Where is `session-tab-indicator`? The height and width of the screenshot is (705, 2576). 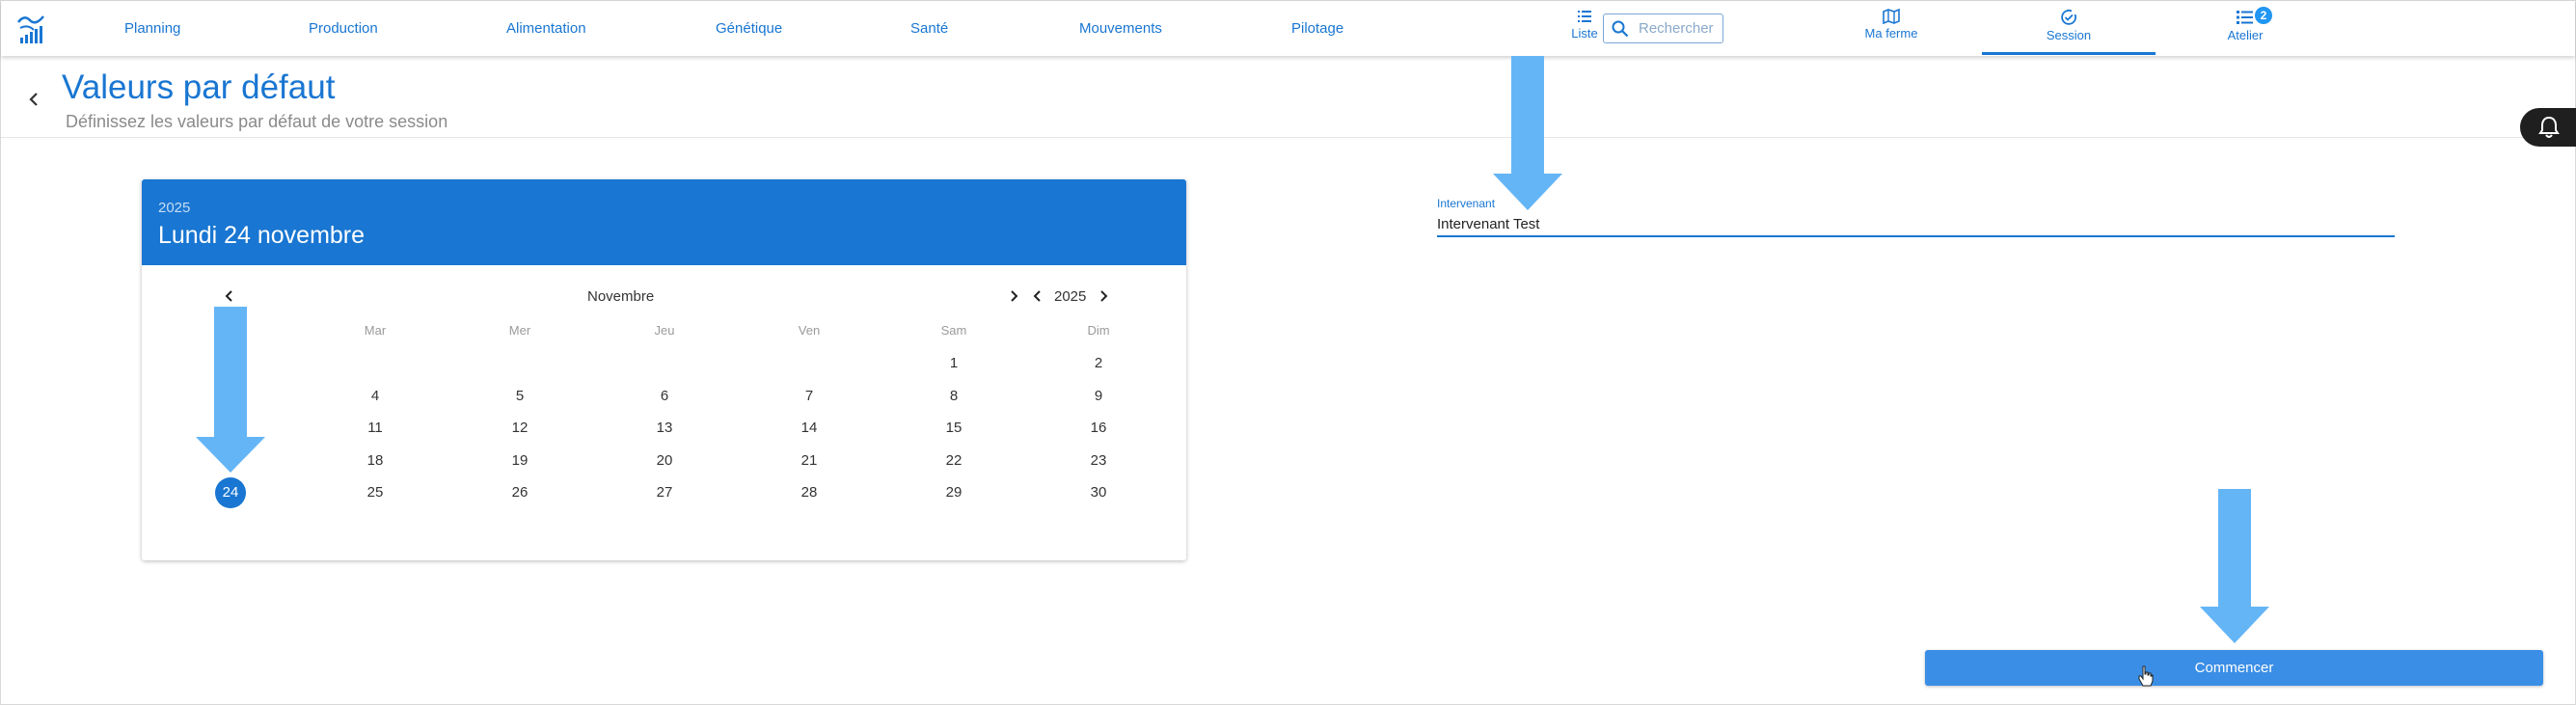 session-tab-indicator is located at coordinates (2069, 54).